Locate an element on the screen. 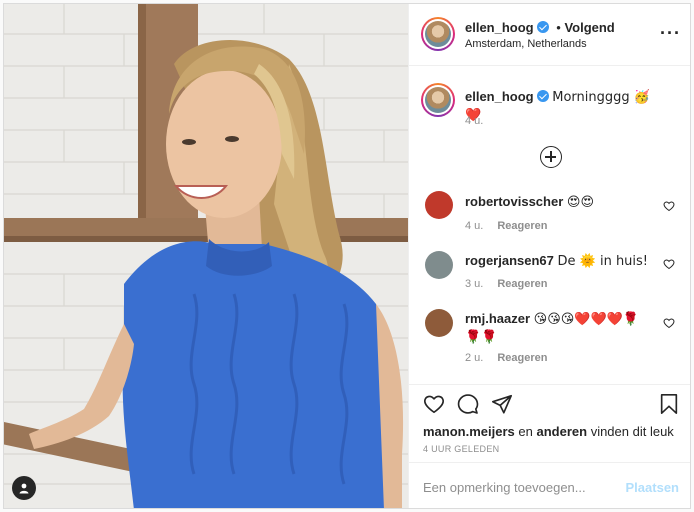  comment-item: rogerjansen67 De 🌞 in huis! is located at coordinates (565, 261).